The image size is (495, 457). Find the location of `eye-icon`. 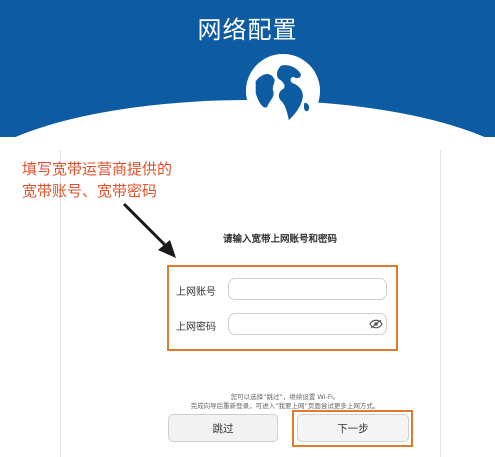

eye-icon is located at coordinates (376, 324).